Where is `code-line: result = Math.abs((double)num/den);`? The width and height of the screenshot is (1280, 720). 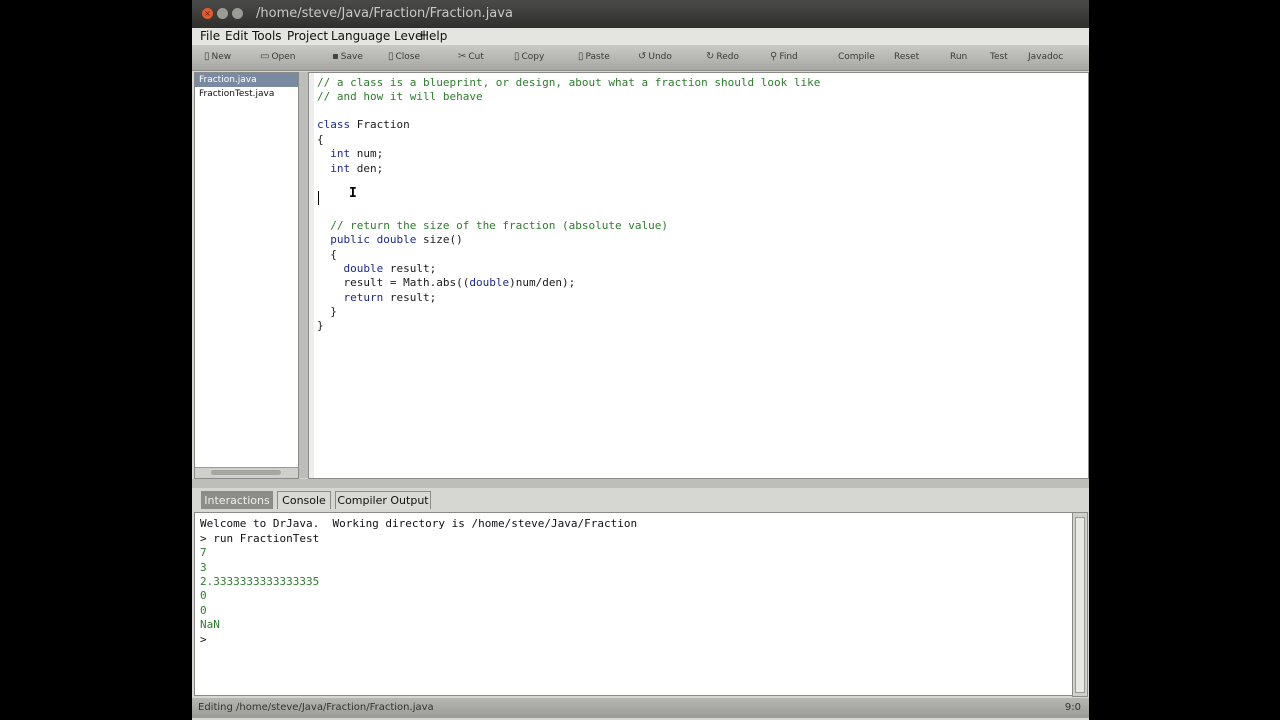
code-line: result = Math.abs((double)num/den); is located at coordinates (446, 282).